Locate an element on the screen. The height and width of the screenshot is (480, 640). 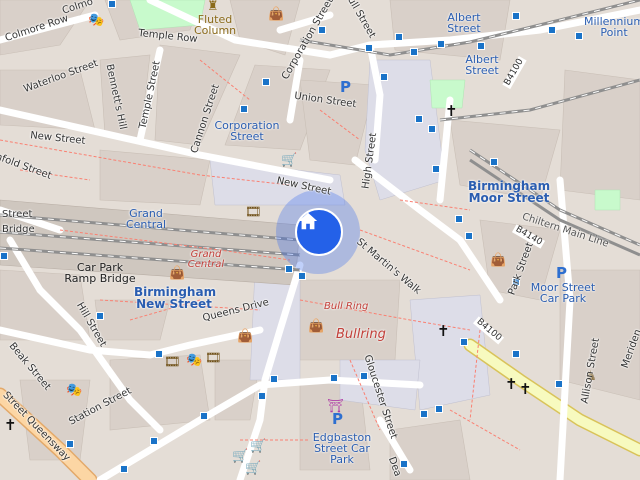
shop-label: Bullring is located at coordinates (361, 334).